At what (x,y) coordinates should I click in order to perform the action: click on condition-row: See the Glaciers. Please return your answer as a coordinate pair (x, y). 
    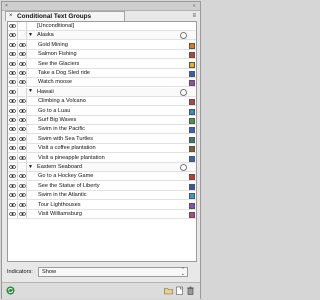
    Looking at the image, I should click on (102, 64).